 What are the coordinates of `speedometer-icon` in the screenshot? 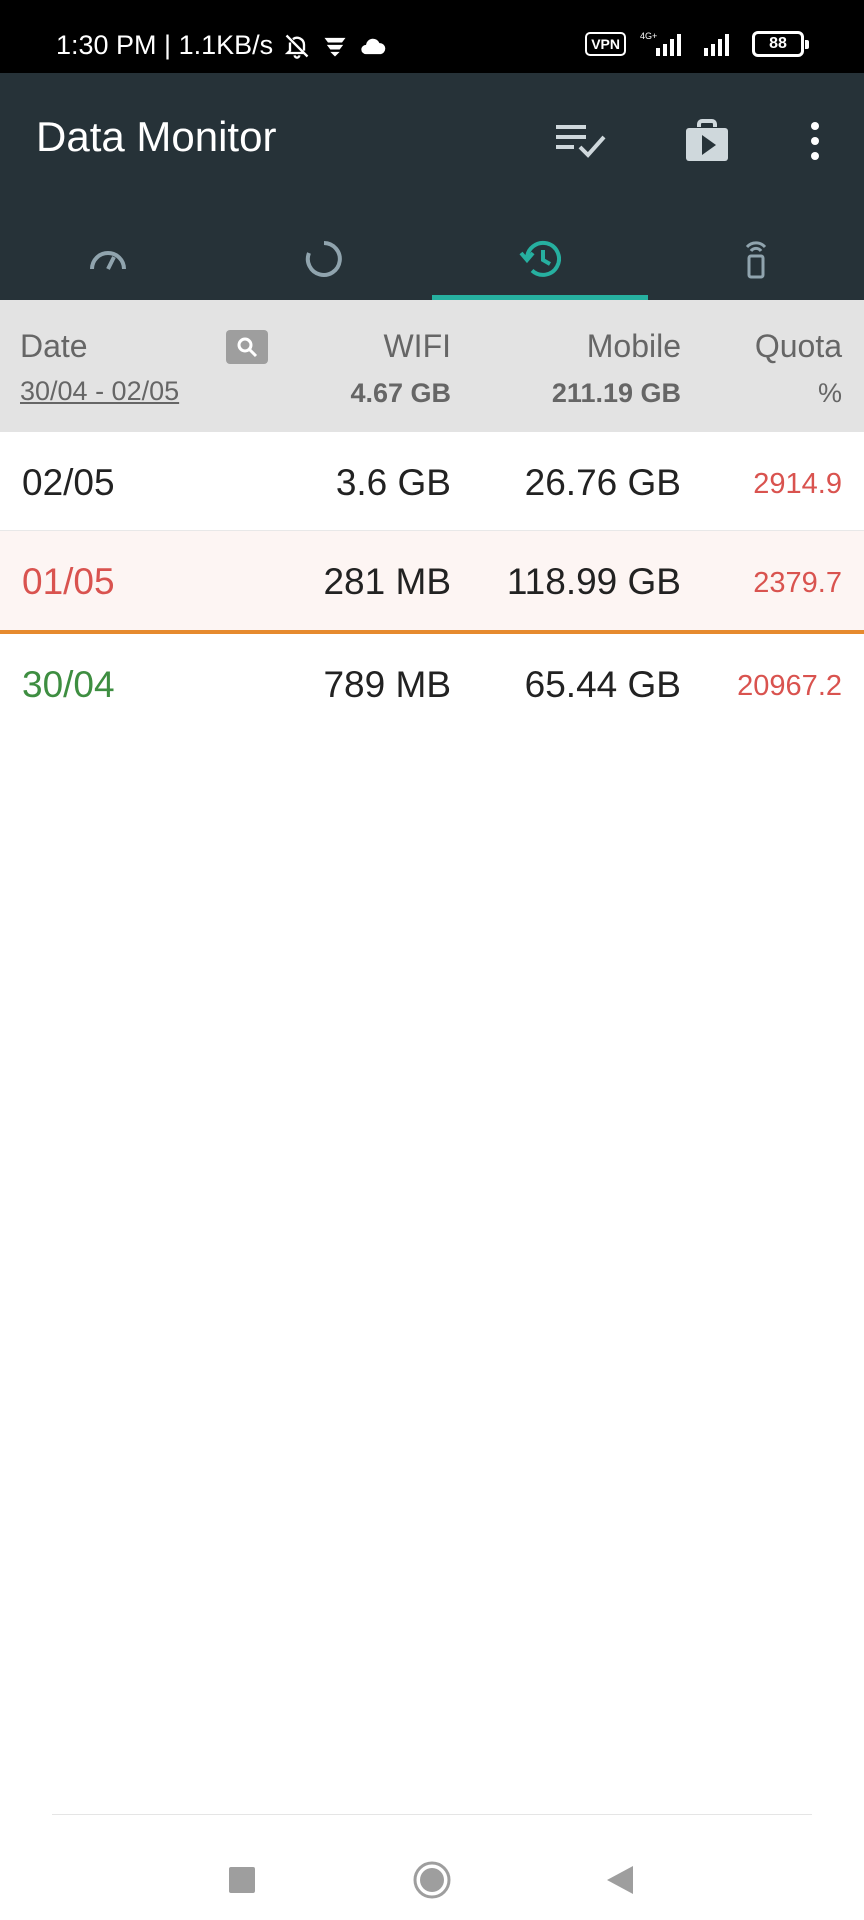 It's located at (108, 260).